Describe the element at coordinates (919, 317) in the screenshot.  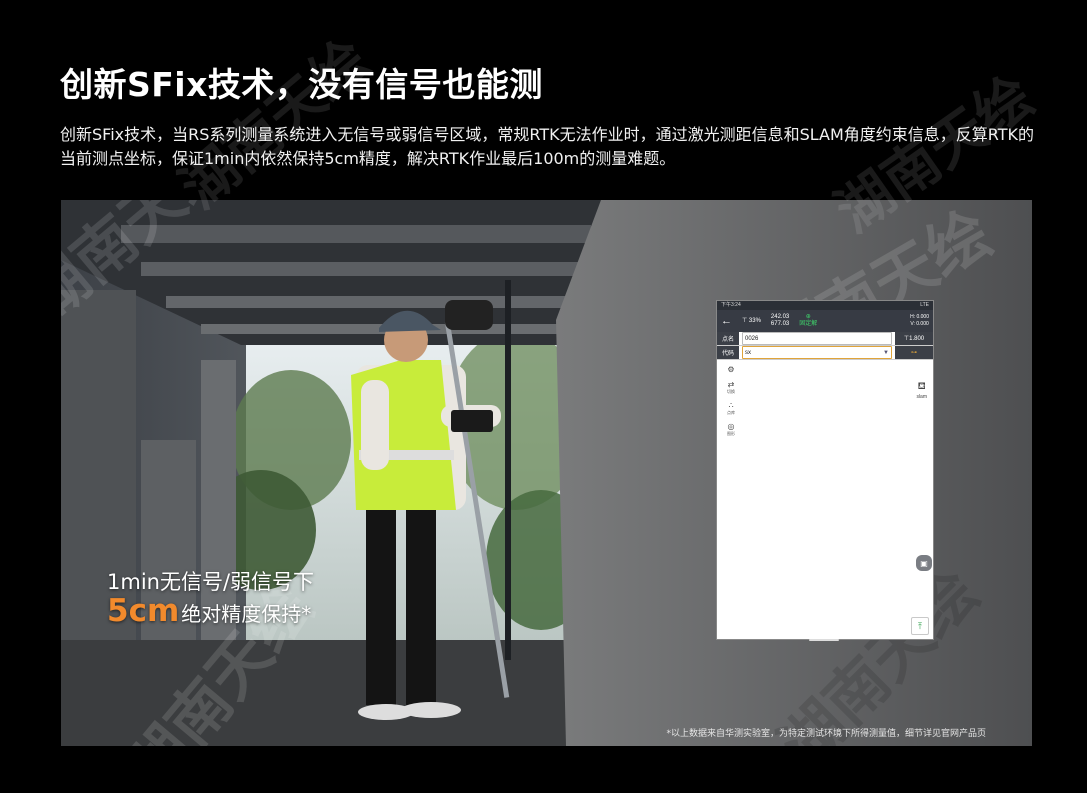
I see `h-precision: H: 0.000` at that location.